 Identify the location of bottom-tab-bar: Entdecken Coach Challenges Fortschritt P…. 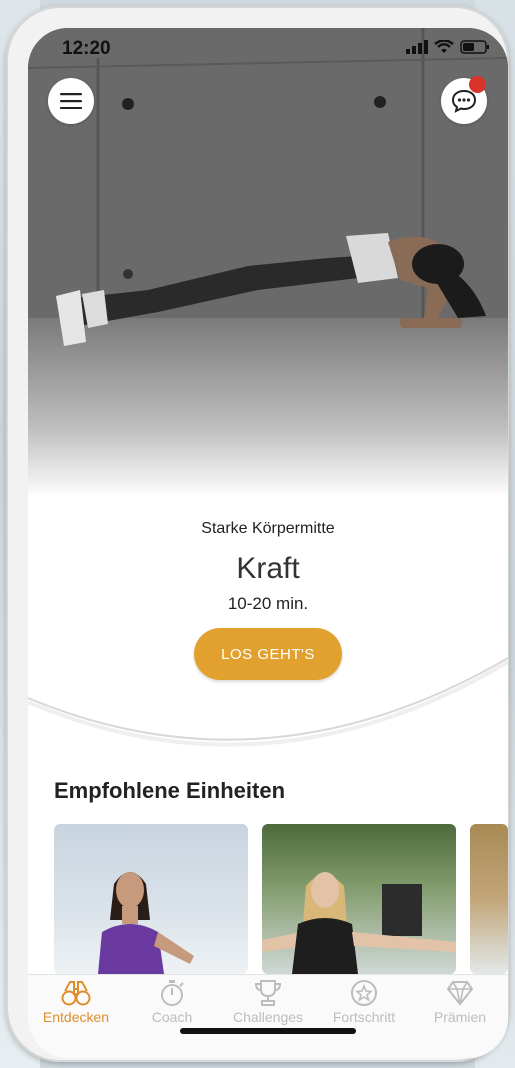
(268, 1016).